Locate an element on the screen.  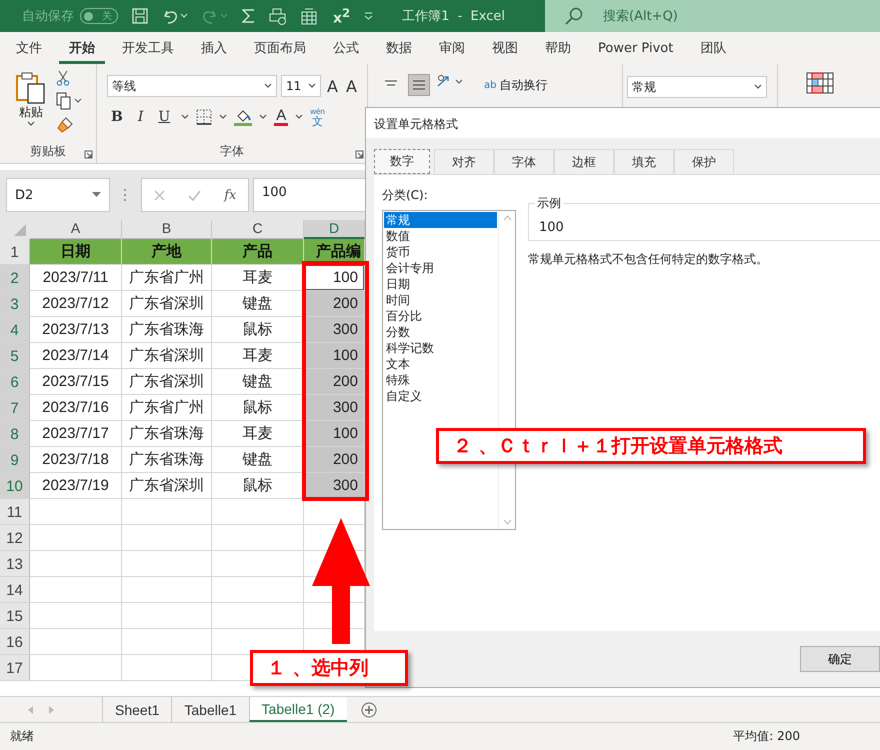
category-item: 常规 is located at coordinates (440, 220).